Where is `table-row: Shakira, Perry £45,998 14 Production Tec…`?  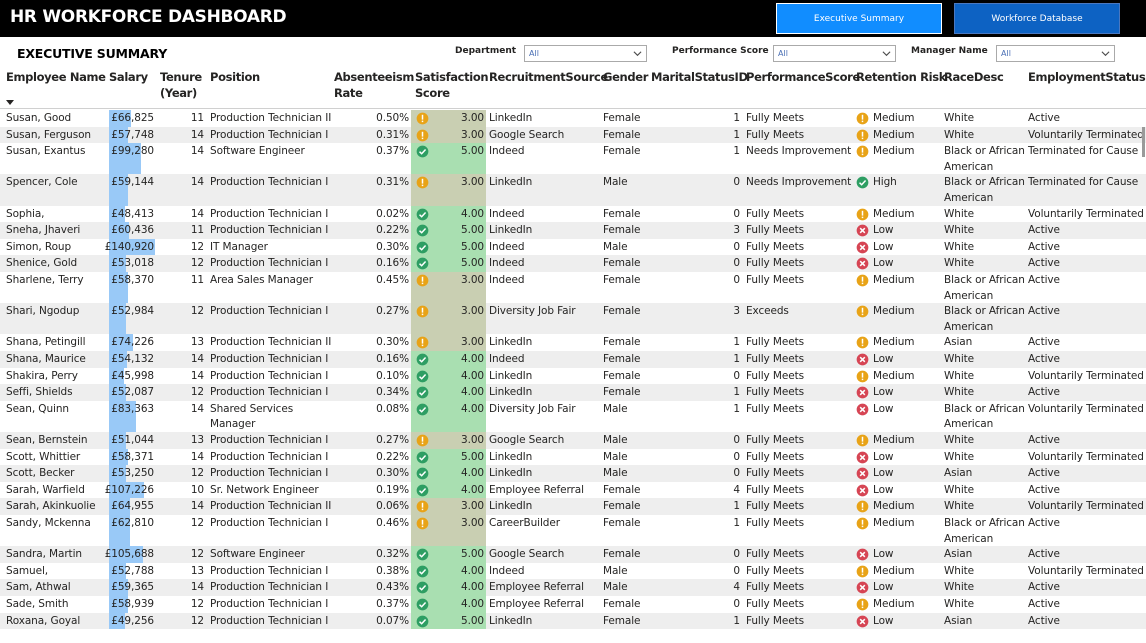
table-row: Shakira, Perry £45,998 14 Production Tec… is located at coordinates (573, 376).